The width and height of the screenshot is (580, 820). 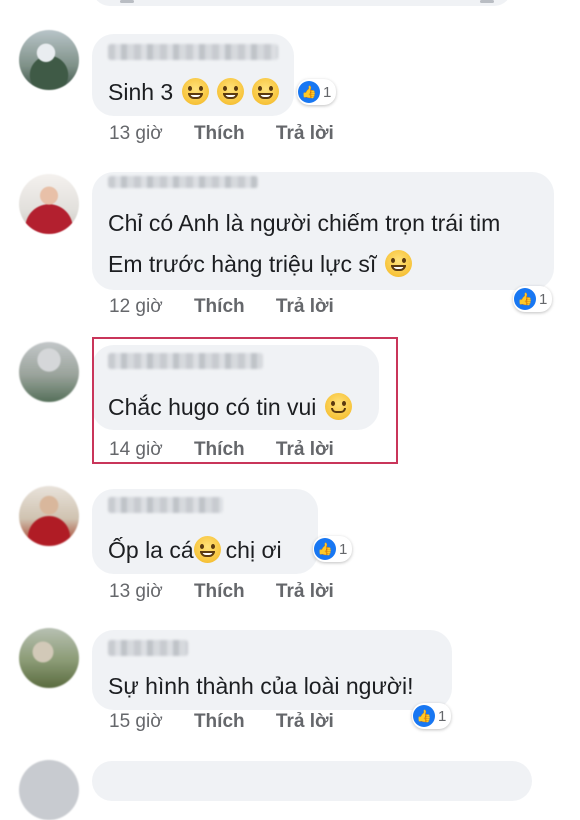 I want to click on comment-bubble: Ốp la cá chị ơi, so click(x=205, y=531).